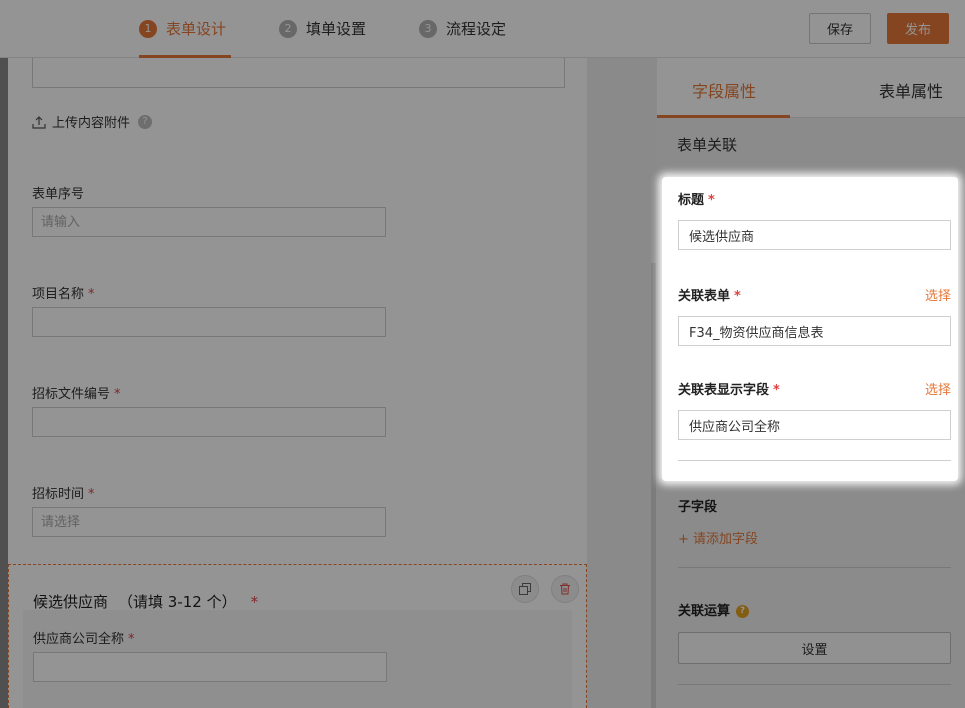  I want to click on subfield-label: 子字段, so click(698, 507).